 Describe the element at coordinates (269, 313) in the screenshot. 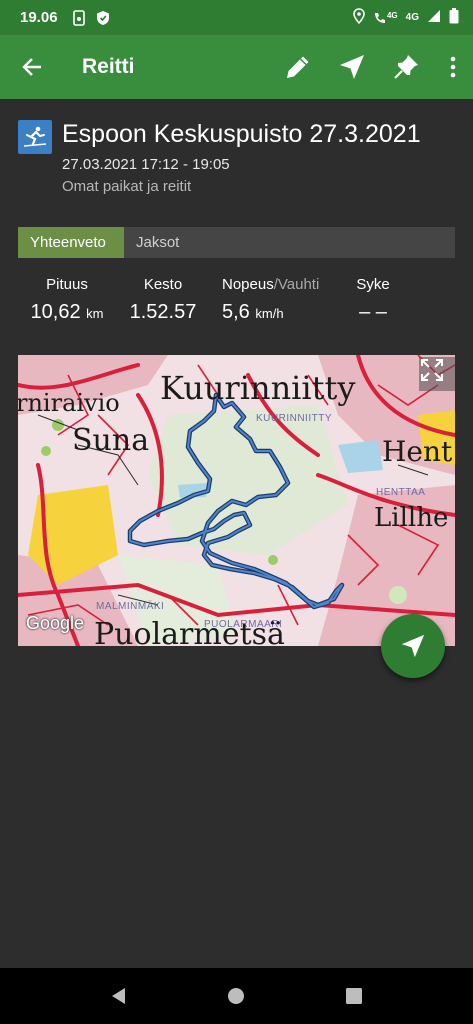

I see `stat-speed-unit: km/h` at that location.